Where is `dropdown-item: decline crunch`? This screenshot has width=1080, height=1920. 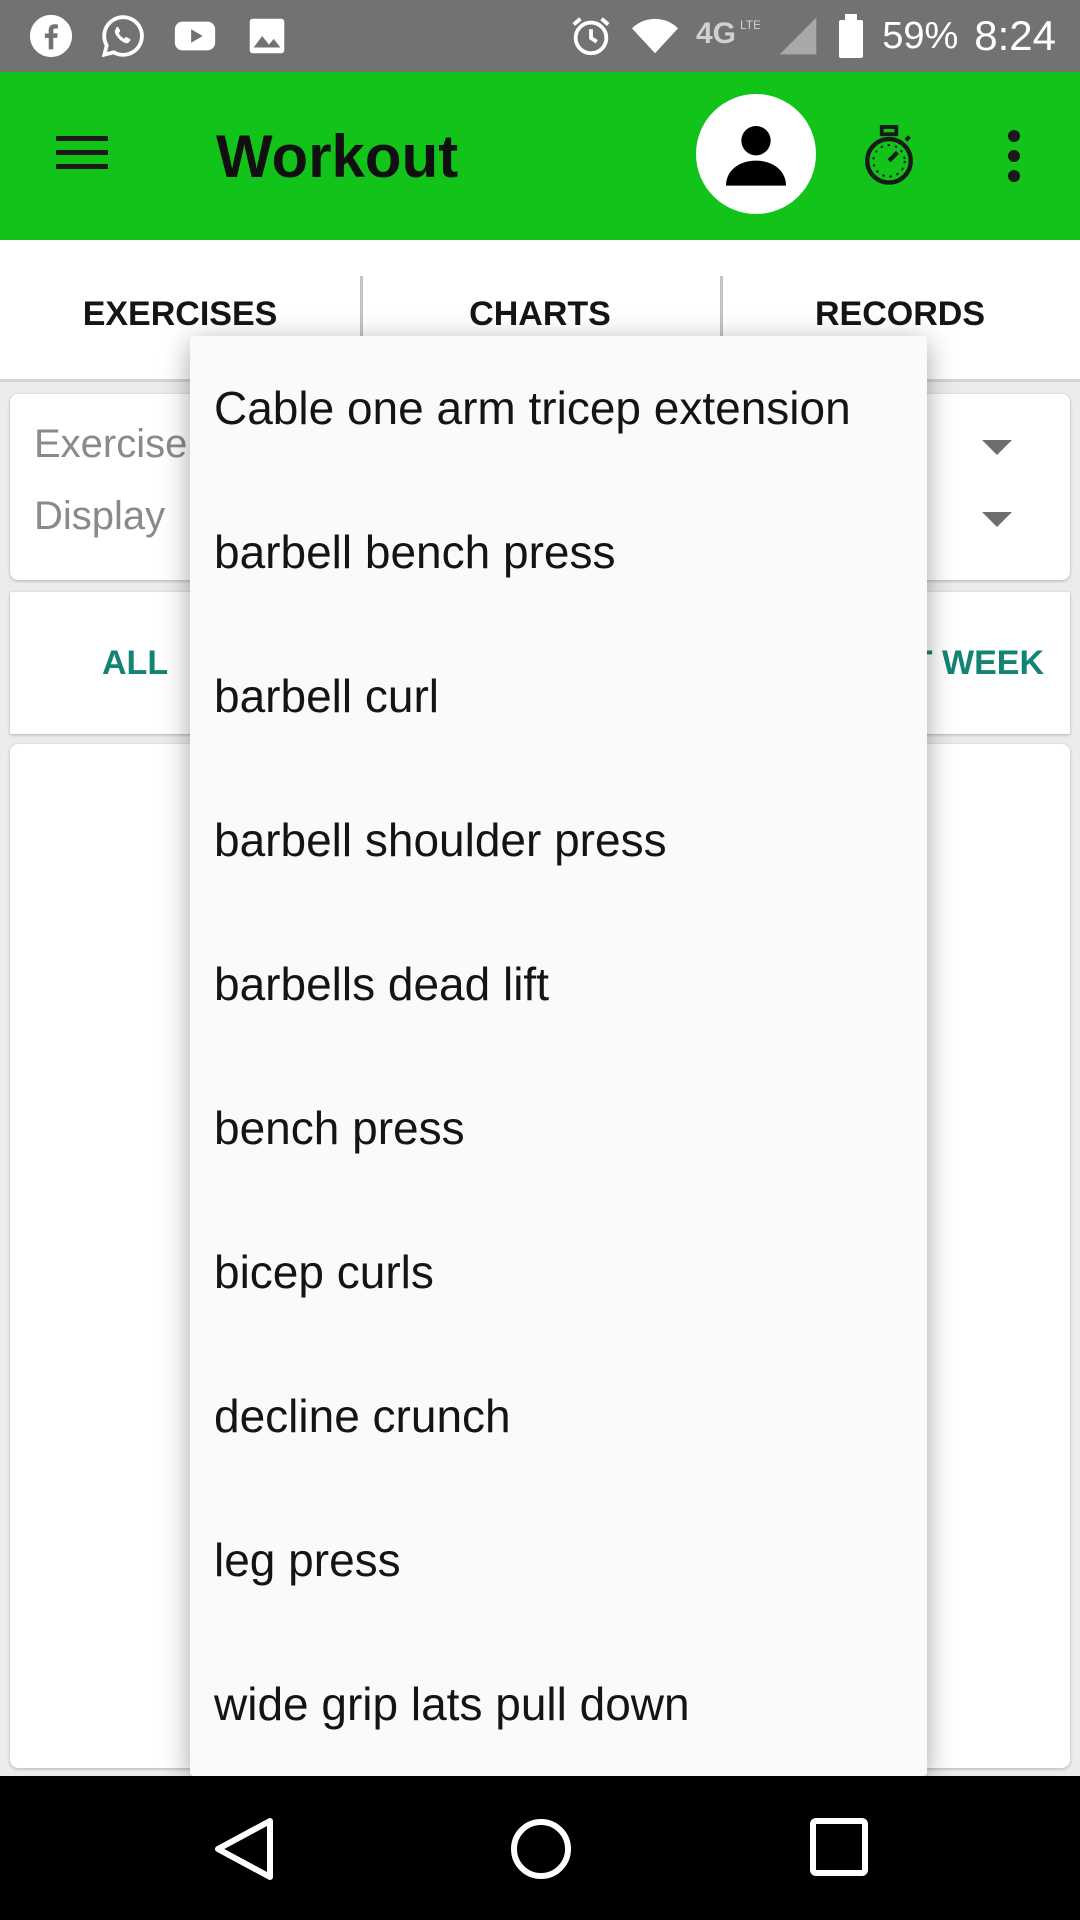
dropdown-item: decline crunch is located at coordinates (558, 1416).